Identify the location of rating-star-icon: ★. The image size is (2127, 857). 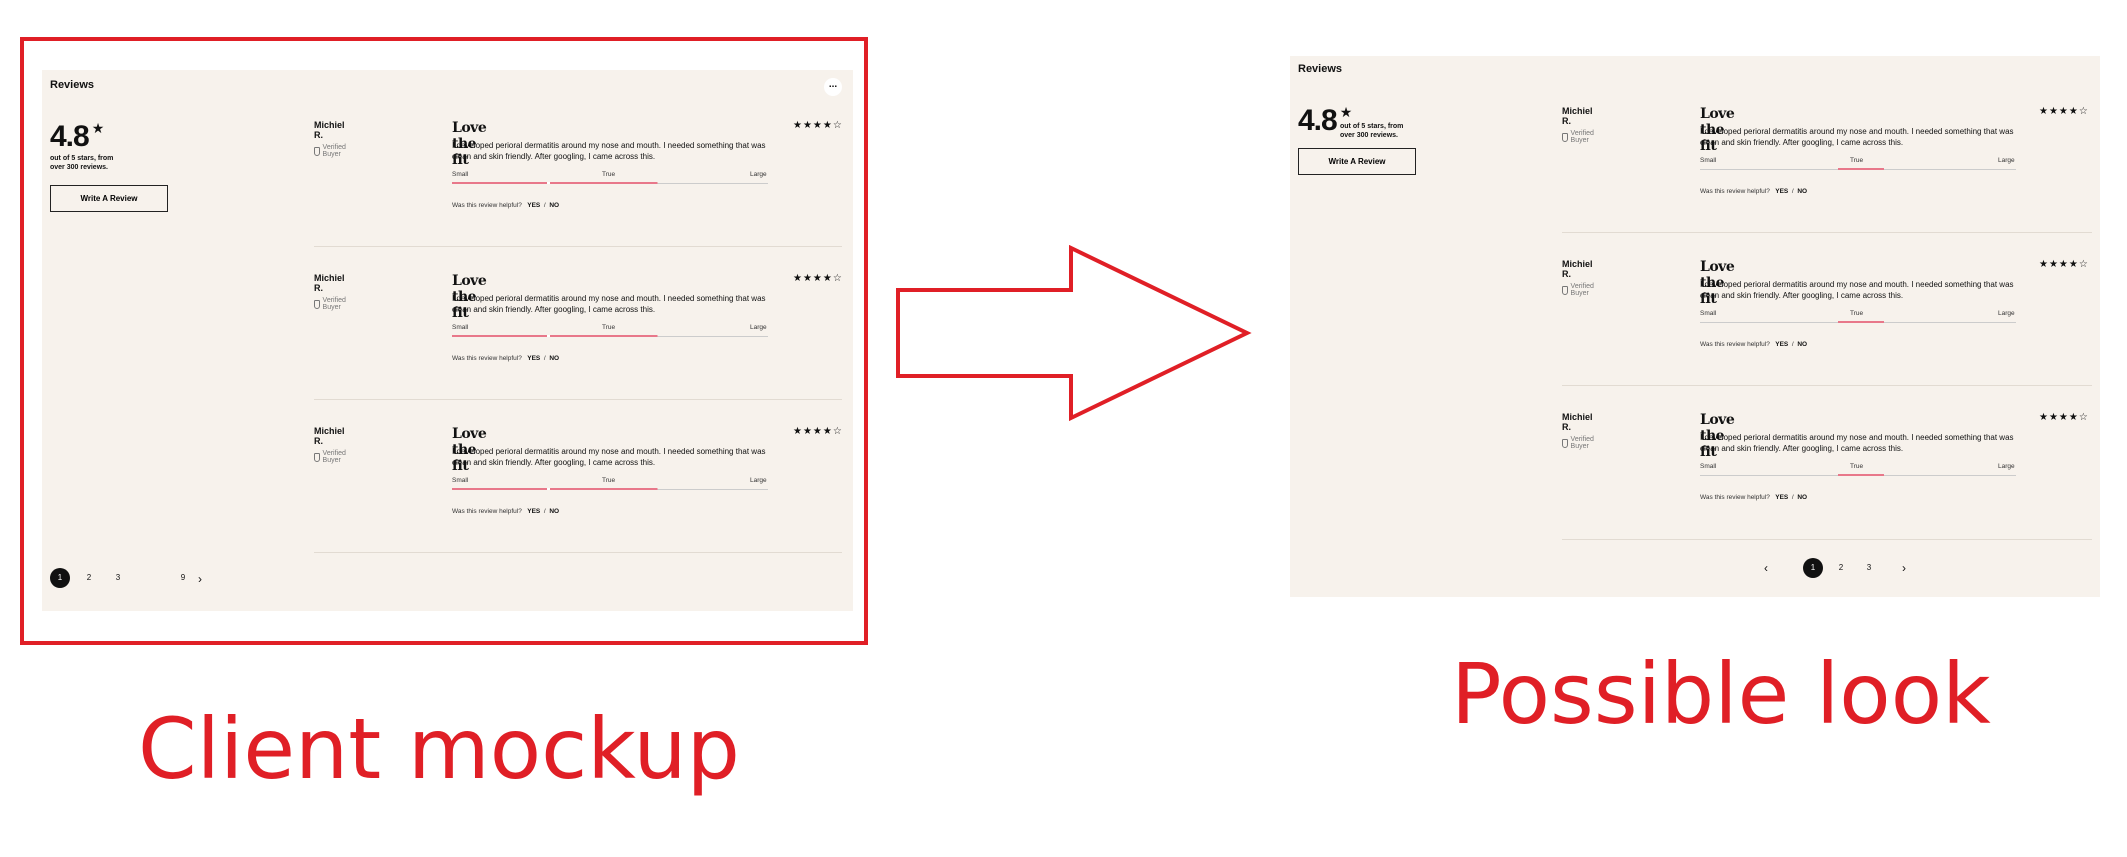
(98, 128).